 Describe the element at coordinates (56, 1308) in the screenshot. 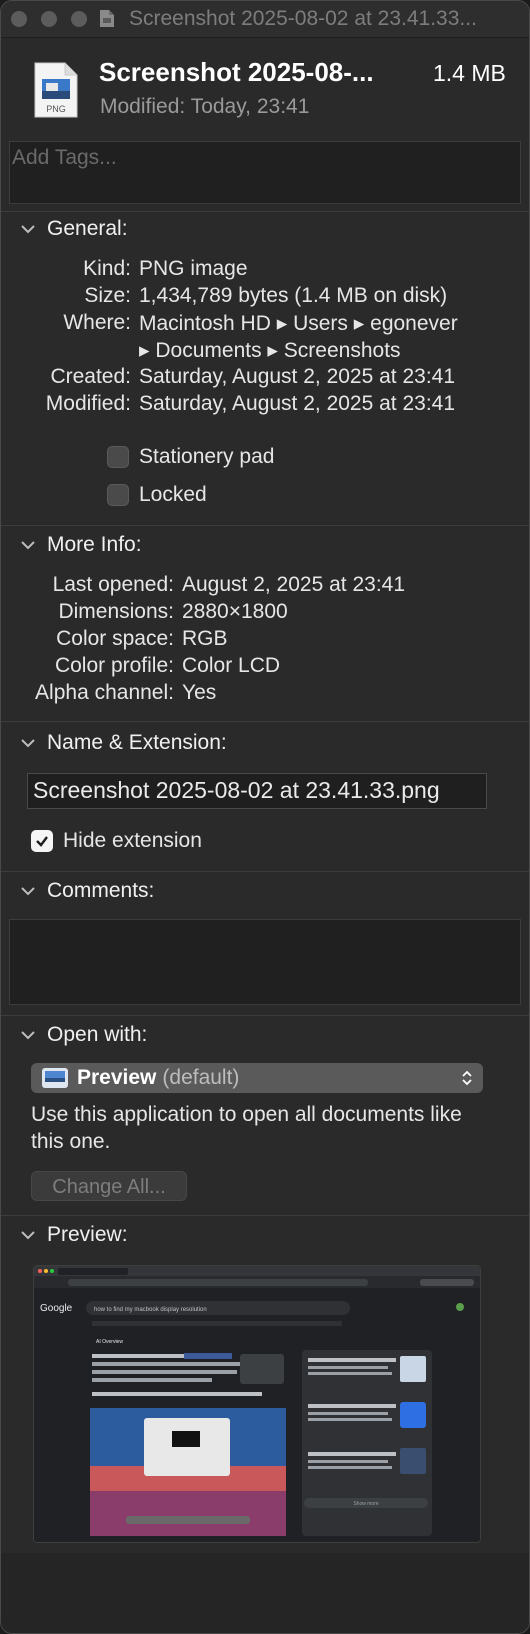

I see `svg-text: Google` at that location.